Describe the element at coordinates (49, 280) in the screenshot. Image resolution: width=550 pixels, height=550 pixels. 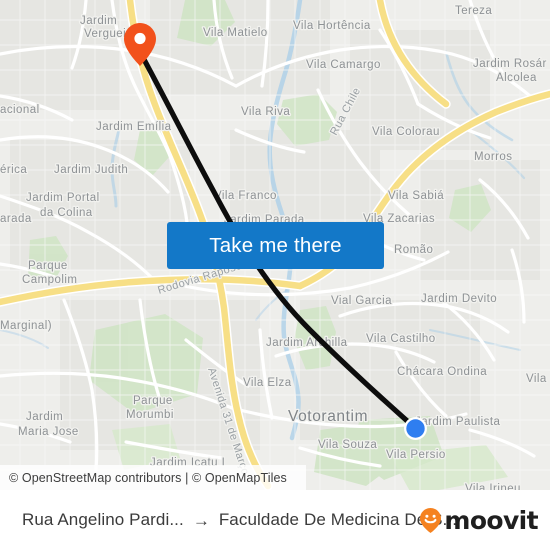
I see `map-label: Campolim` at that location.